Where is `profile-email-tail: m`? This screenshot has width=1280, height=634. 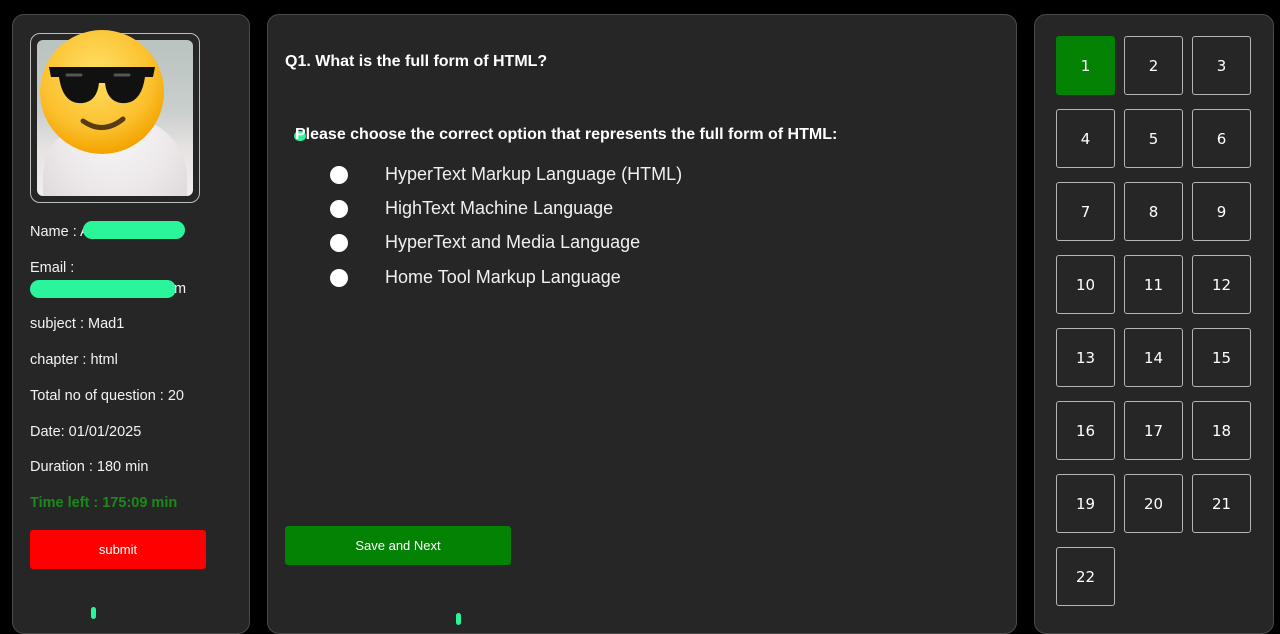 profile-email-tail: m is located at coordinates (180, 289).